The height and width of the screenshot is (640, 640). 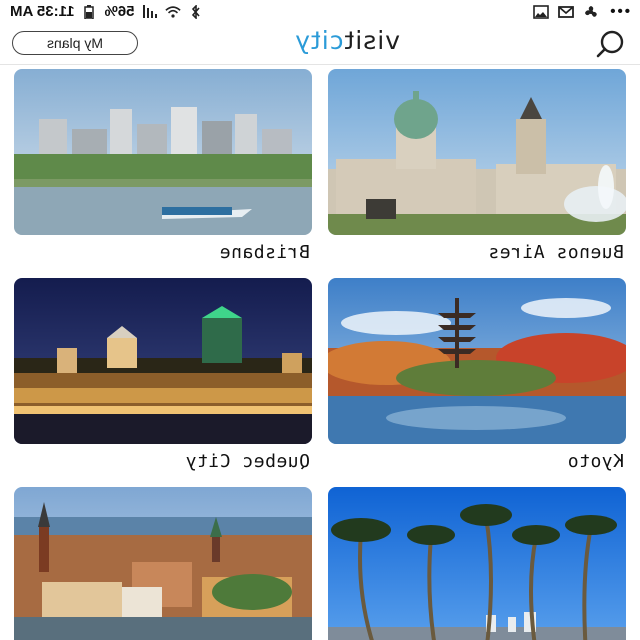 I want to click on fan-icon, so click(x=591, y=11).